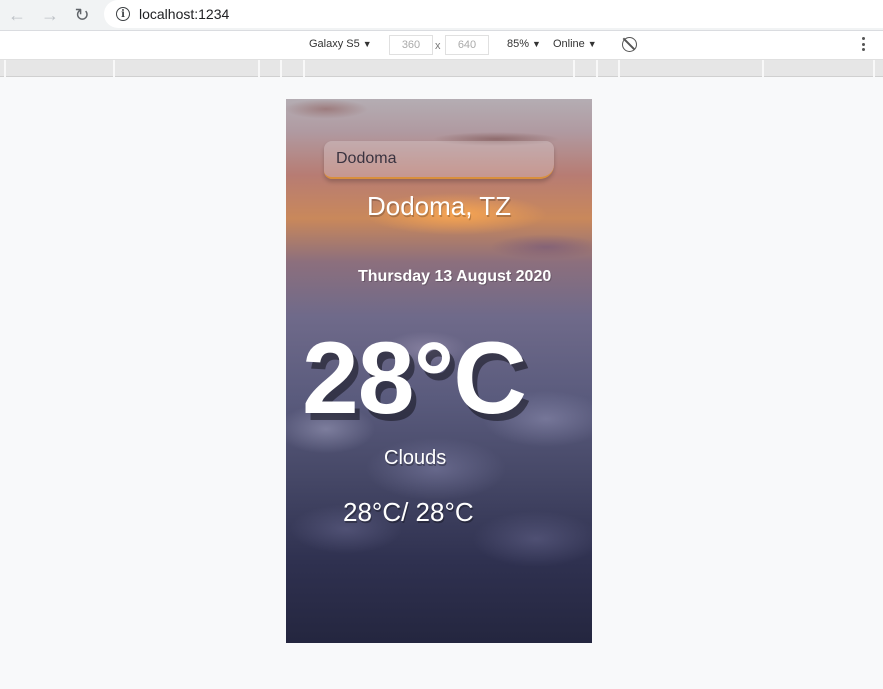  What do you see at coordinates (441, 45) in the screenshot?
I see `device-toolbar: Galaxy S5 ▼ 360 x 640 85% ▼ Online ▼` at bounding box center [441, 45].